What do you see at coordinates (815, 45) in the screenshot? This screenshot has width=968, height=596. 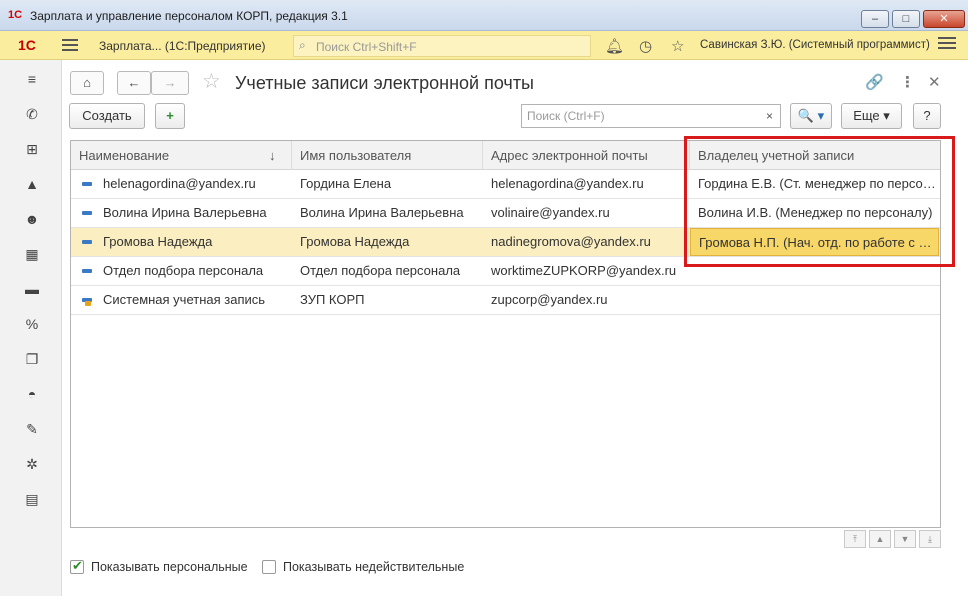 I see `current-user: Савинская З.Ю. (Системный программист)` at bounding box center [815, 45].